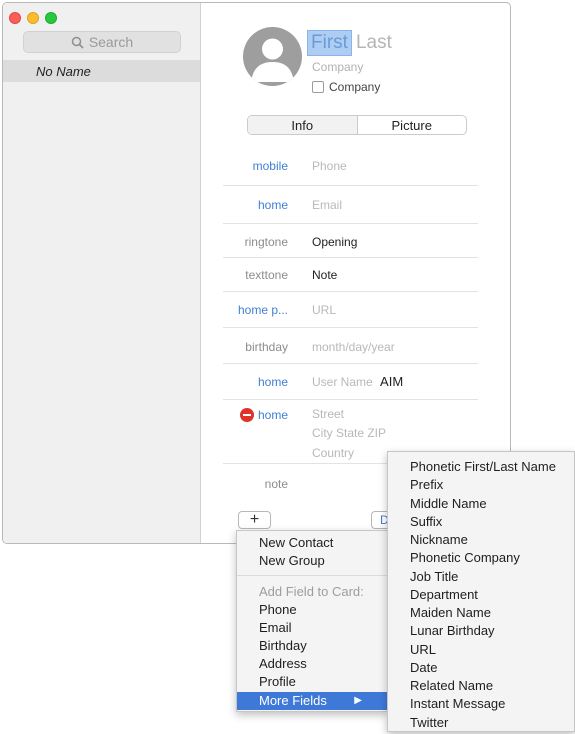 The height and width of the screenshot is (734, 575). I want to click on submenu-item-related-name: Related Name, so click(451, 686).